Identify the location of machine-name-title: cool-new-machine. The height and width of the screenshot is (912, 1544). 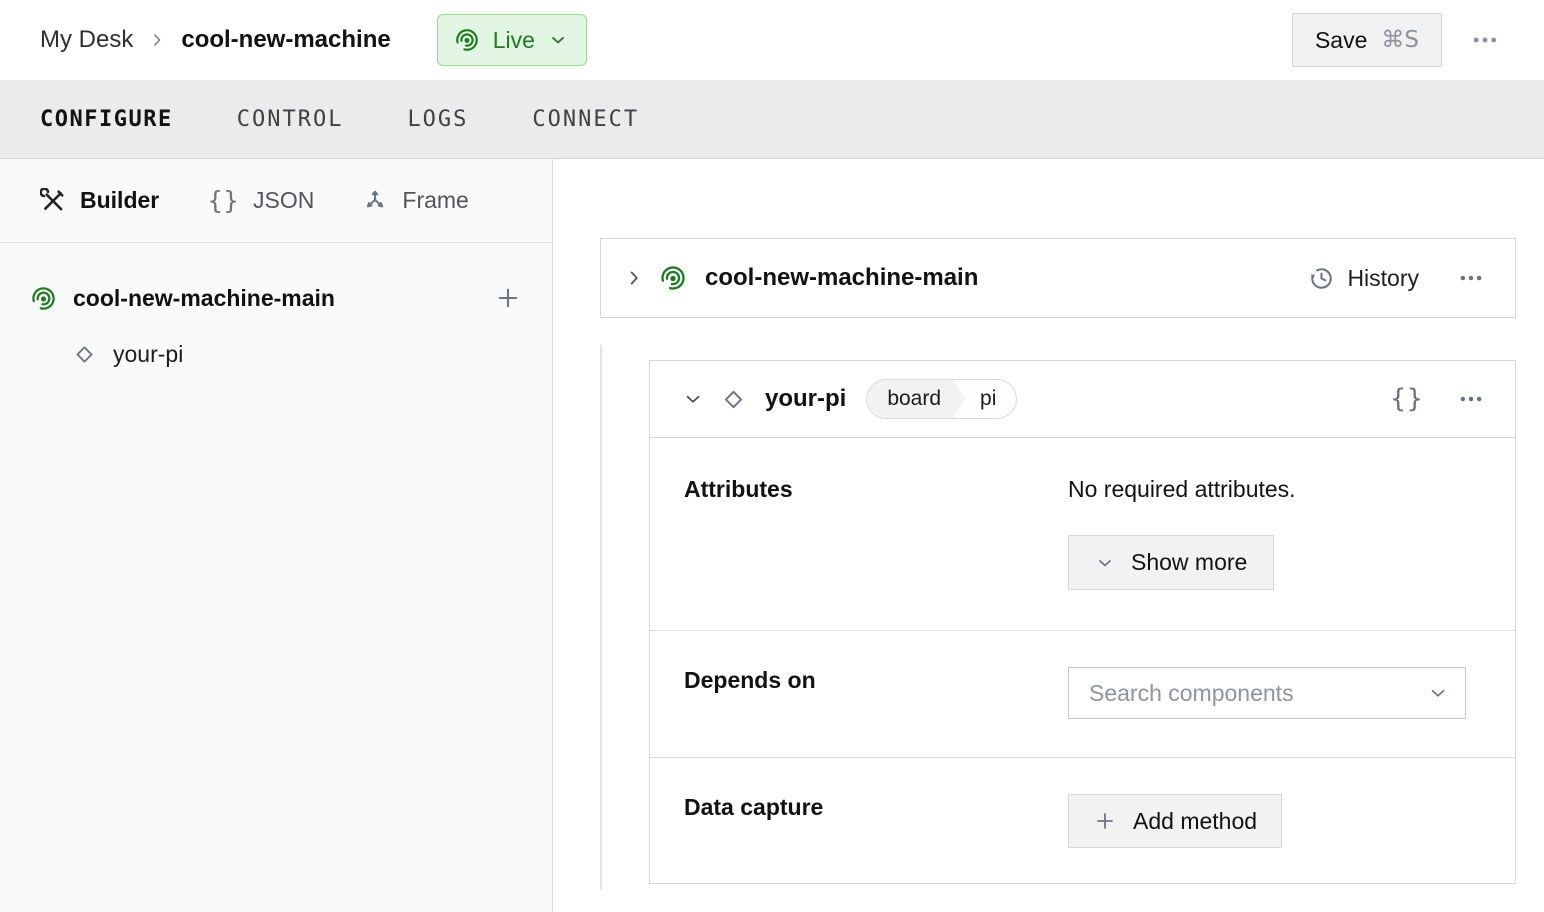
(286, 39).